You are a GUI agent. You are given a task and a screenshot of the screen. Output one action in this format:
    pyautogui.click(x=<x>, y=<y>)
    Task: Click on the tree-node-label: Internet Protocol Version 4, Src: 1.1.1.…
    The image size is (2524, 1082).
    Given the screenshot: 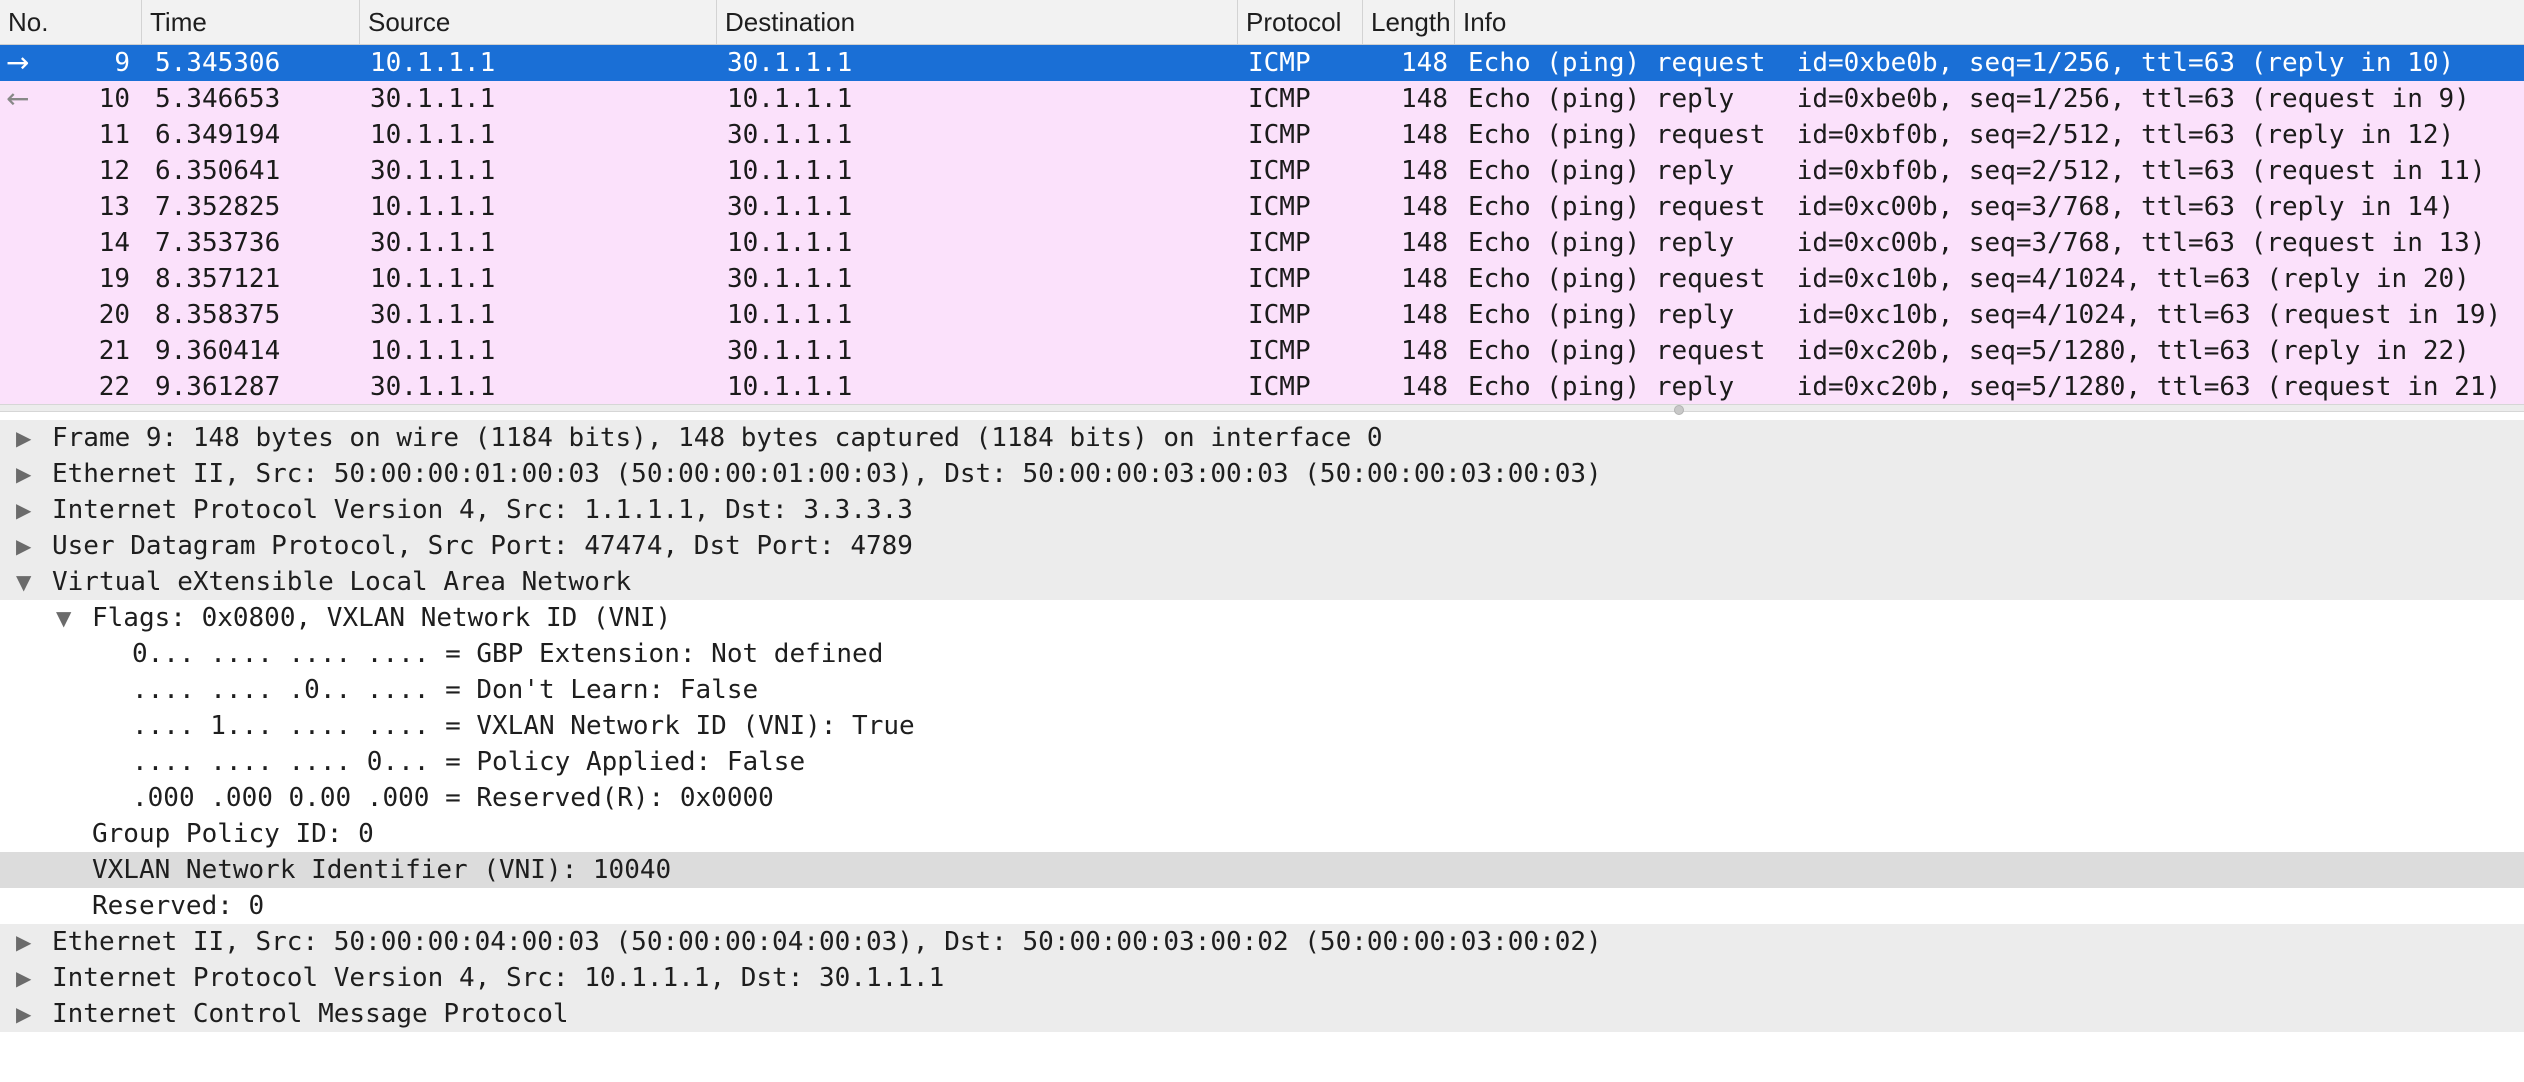 What is the action you would take?
    pyautogui.click(x=482, y=510)
    